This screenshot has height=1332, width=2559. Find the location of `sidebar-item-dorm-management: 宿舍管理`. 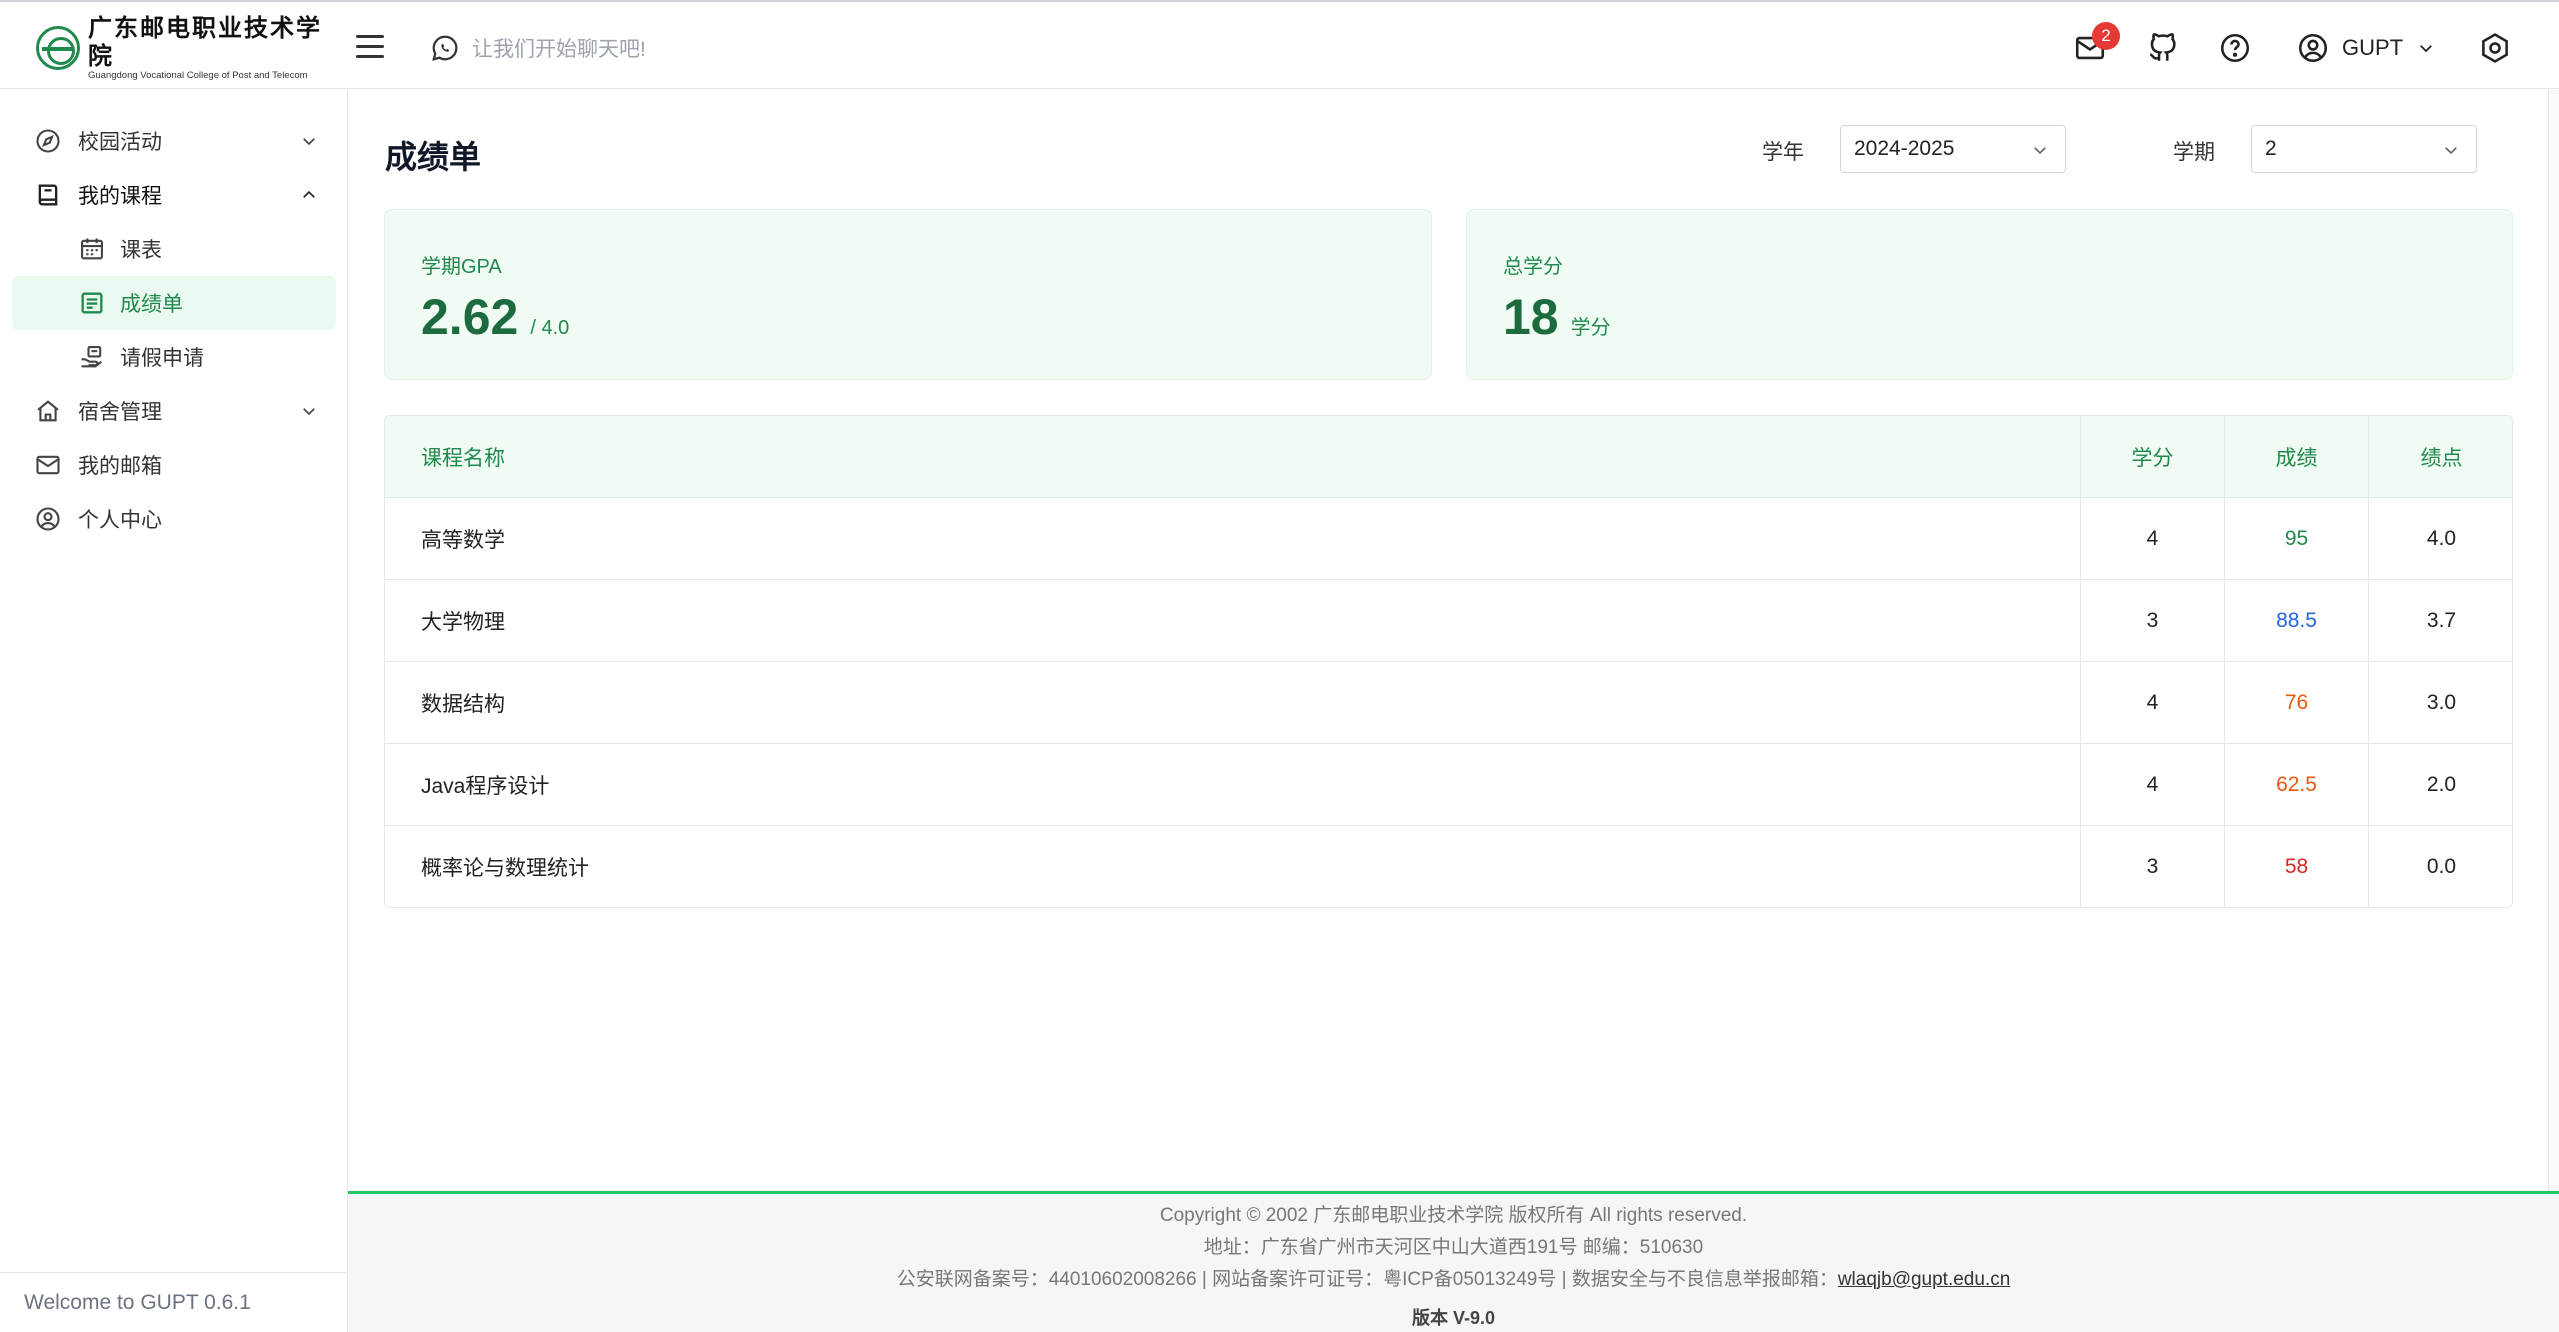

sidebar-item-dorm-management: 宿舍管理 is located at coordinates (174, 411).